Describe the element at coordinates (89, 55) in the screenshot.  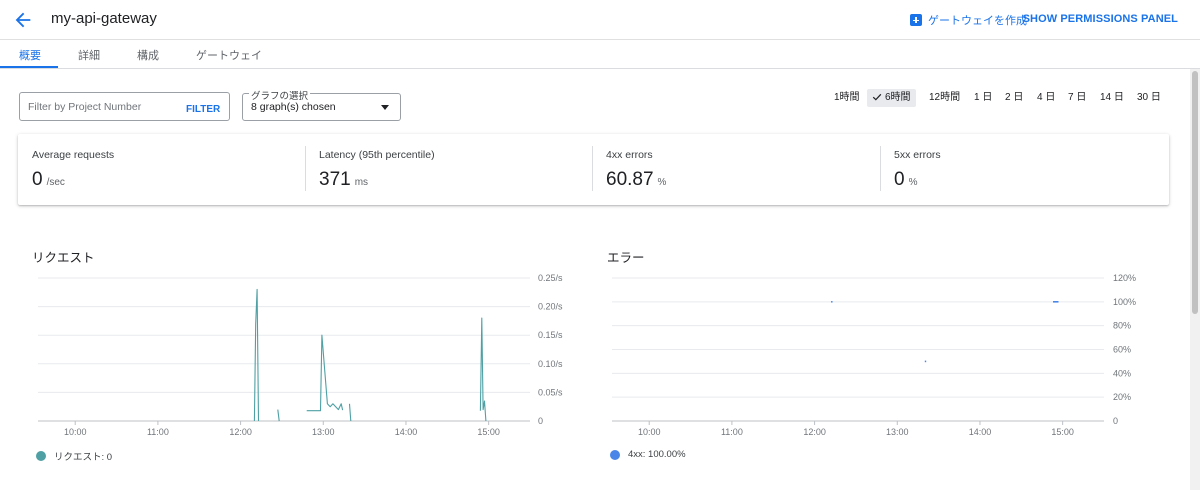
I see `tab-details: 詳細` at that location.